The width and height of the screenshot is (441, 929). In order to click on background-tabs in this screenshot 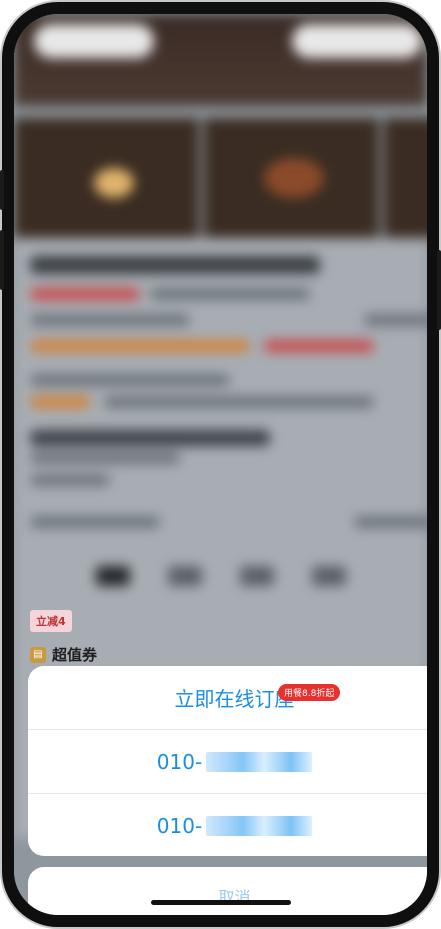, I will do `click(220, 576)`.